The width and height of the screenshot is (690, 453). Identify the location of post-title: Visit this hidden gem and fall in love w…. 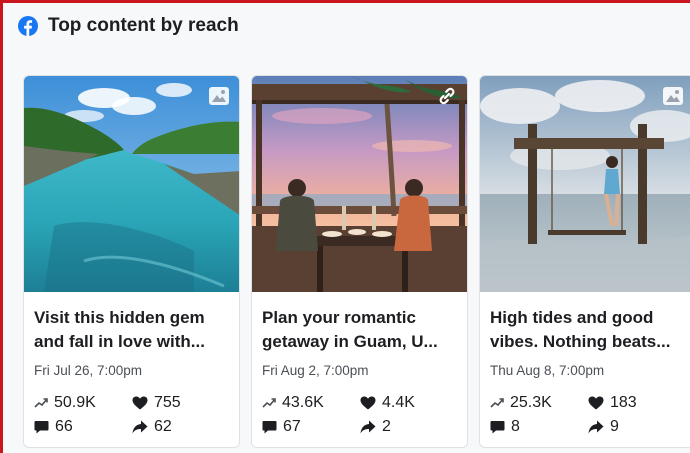
(119, 329).